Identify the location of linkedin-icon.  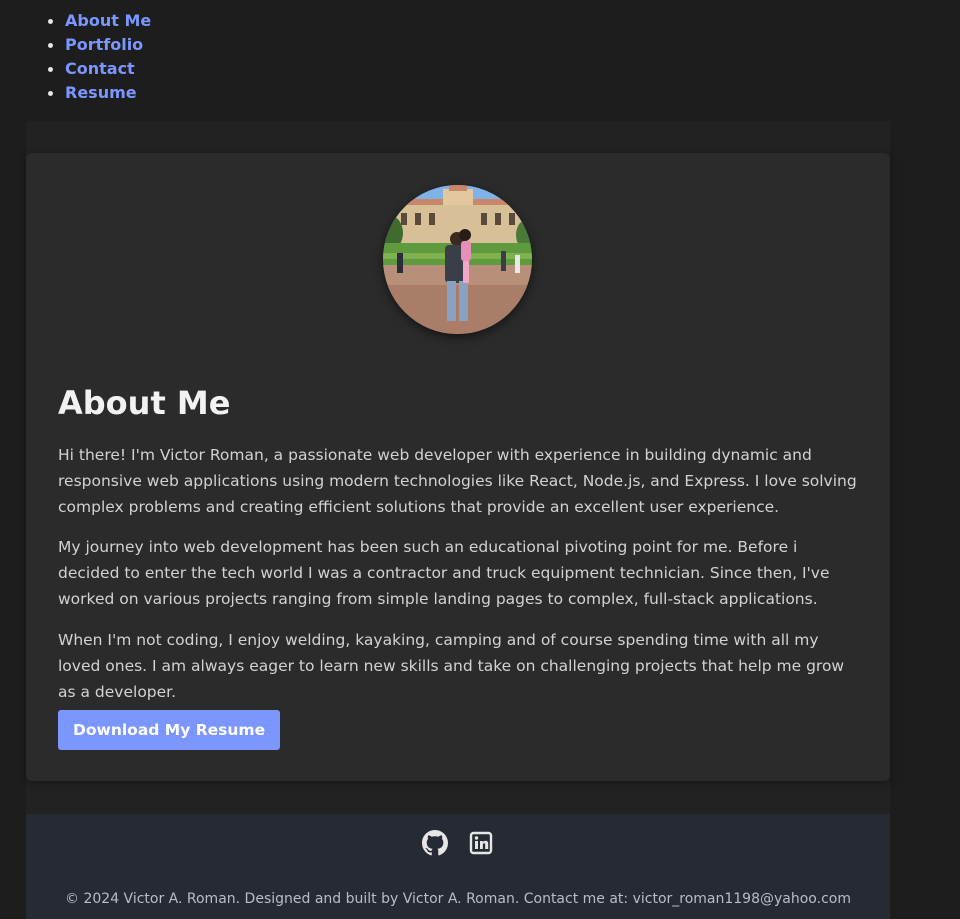
(481, 843).